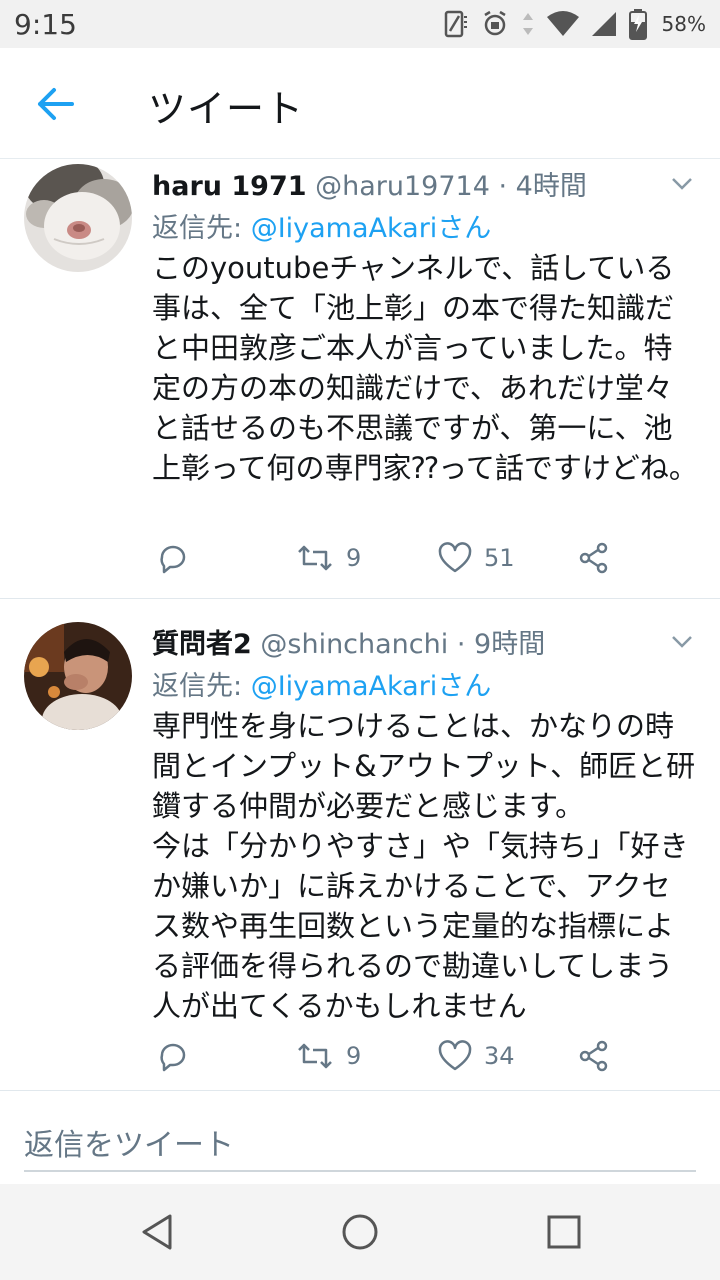 The height and width of the screenshot is (1280, 720). Describe the element at coordinates (476, 1056) in the screenshot. I see `like-button: 34` at that location.